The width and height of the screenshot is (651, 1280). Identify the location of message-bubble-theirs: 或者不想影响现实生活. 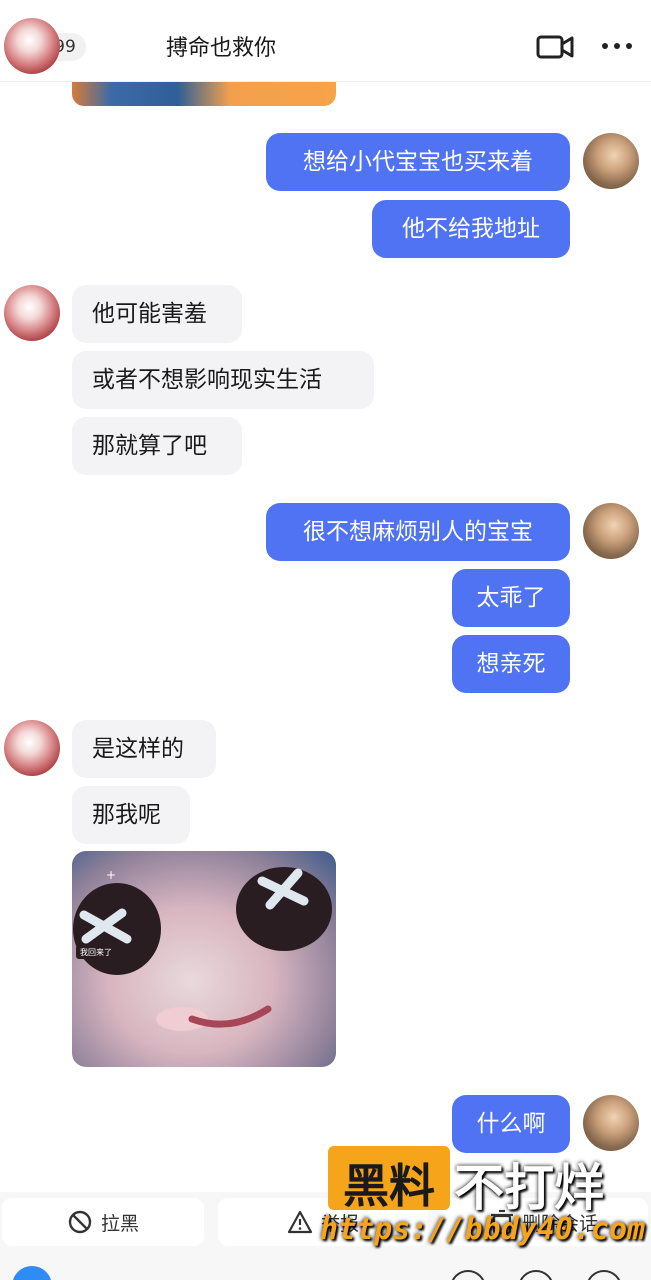
(223, 380).